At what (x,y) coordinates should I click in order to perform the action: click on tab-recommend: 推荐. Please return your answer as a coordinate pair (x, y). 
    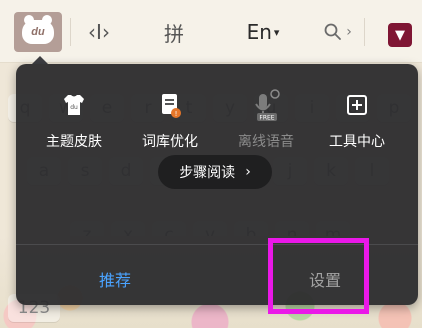
    Looking at the image, I should click on (115, 279).